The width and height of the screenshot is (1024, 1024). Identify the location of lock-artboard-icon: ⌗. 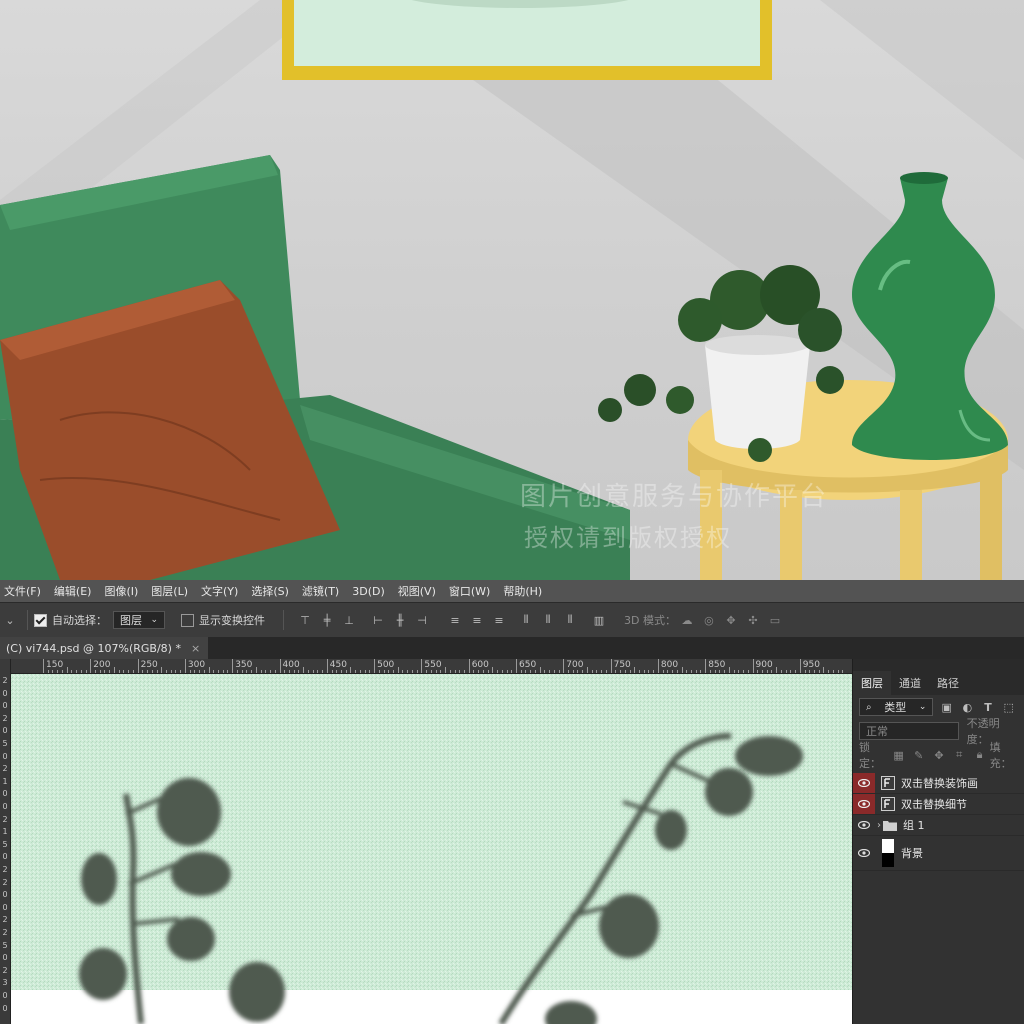
(959, 755).